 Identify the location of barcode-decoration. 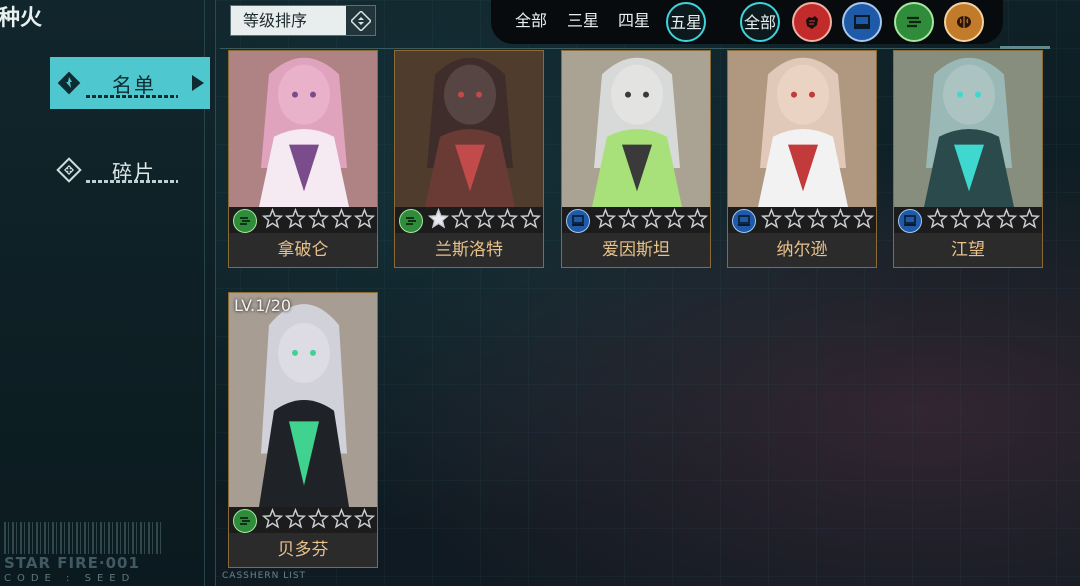
(84, 538).